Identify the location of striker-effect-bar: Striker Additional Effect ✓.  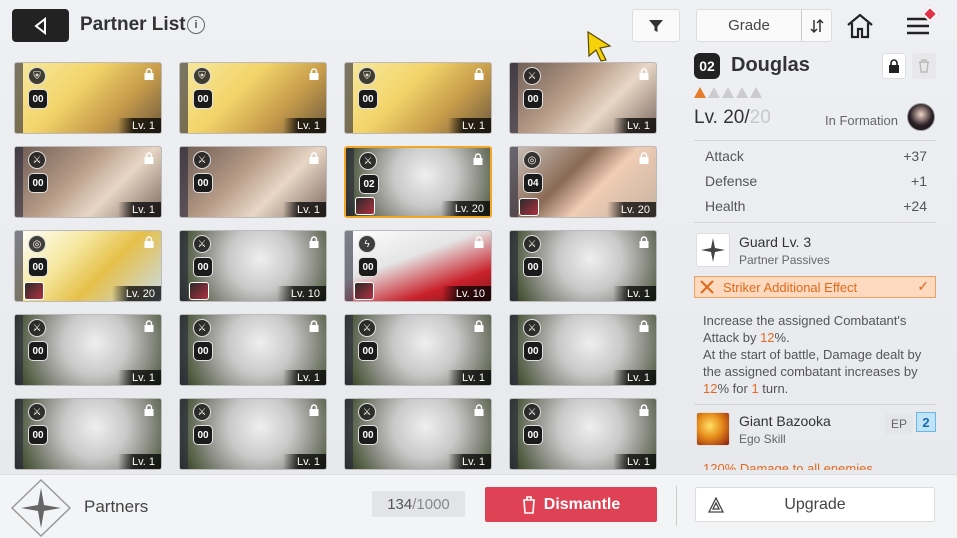
(815, 287).